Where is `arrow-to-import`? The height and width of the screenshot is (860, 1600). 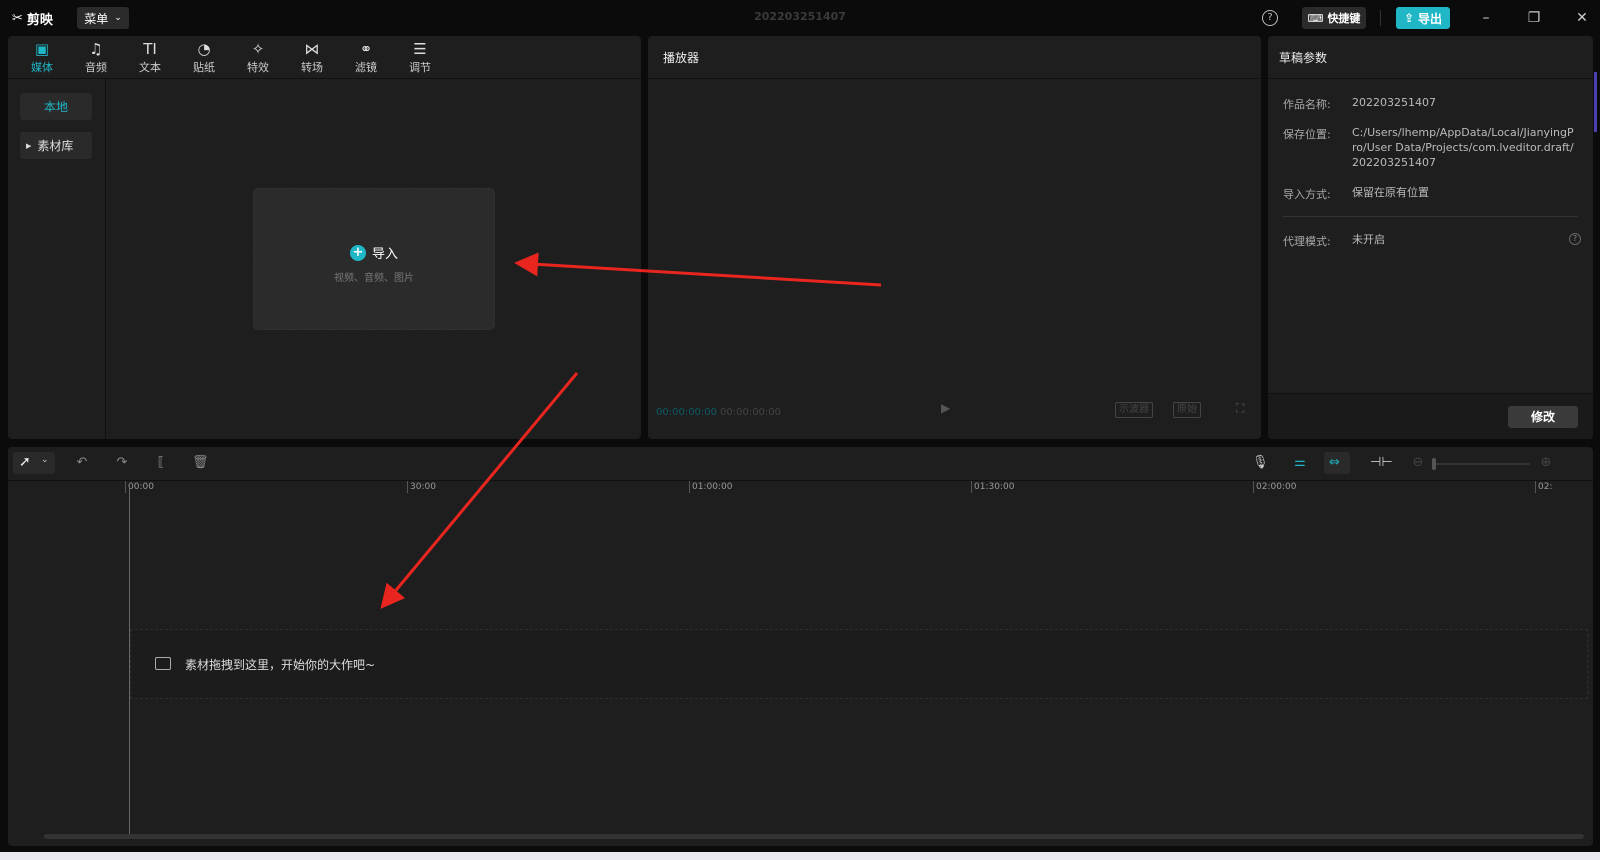 arrow-to-import is located at coordinates (698, 269).